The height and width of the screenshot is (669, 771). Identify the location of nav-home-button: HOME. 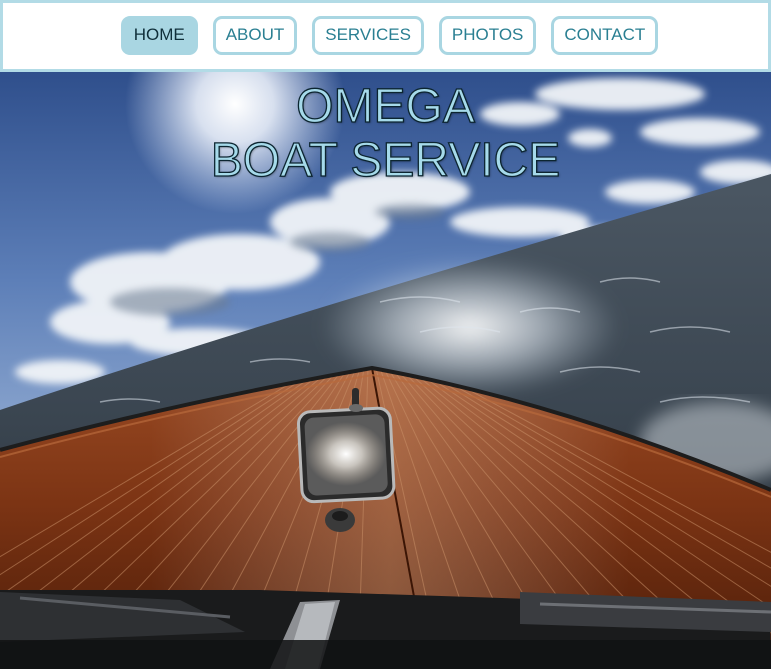
(159, 35).